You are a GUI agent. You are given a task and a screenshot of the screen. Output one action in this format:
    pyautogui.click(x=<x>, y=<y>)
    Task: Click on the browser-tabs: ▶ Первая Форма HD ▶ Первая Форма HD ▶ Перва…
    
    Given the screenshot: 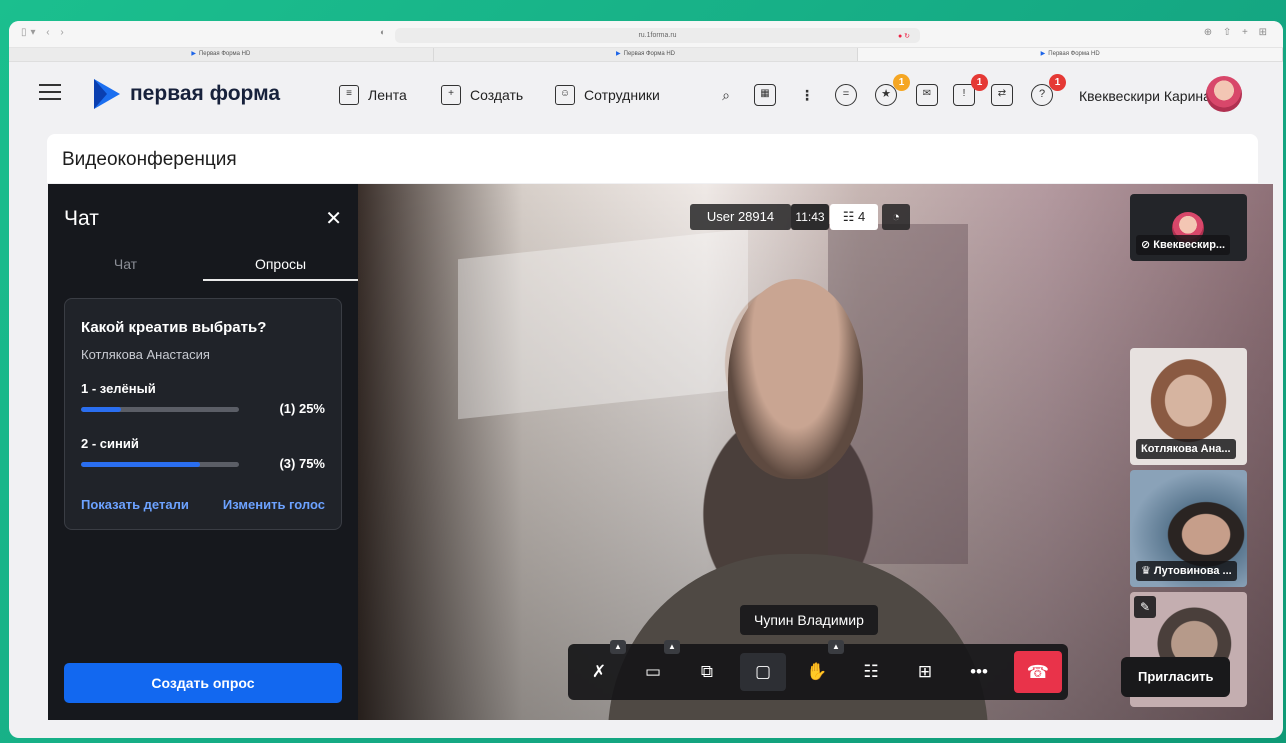 What is the action you would take?
    pyautogui.click(x=646, y=55)
    